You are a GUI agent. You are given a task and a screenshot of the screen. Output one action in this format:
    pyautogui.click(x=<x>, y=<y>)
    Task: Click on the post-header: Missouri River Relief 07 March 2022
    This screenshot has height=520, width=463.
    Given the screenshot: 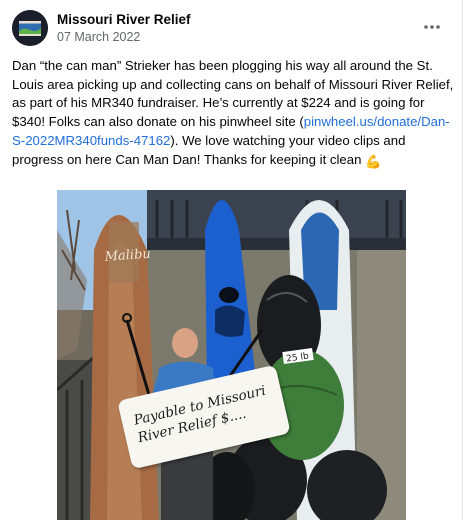 What is the action you would take?
    pyautogui.click(x=231, y=28)
    